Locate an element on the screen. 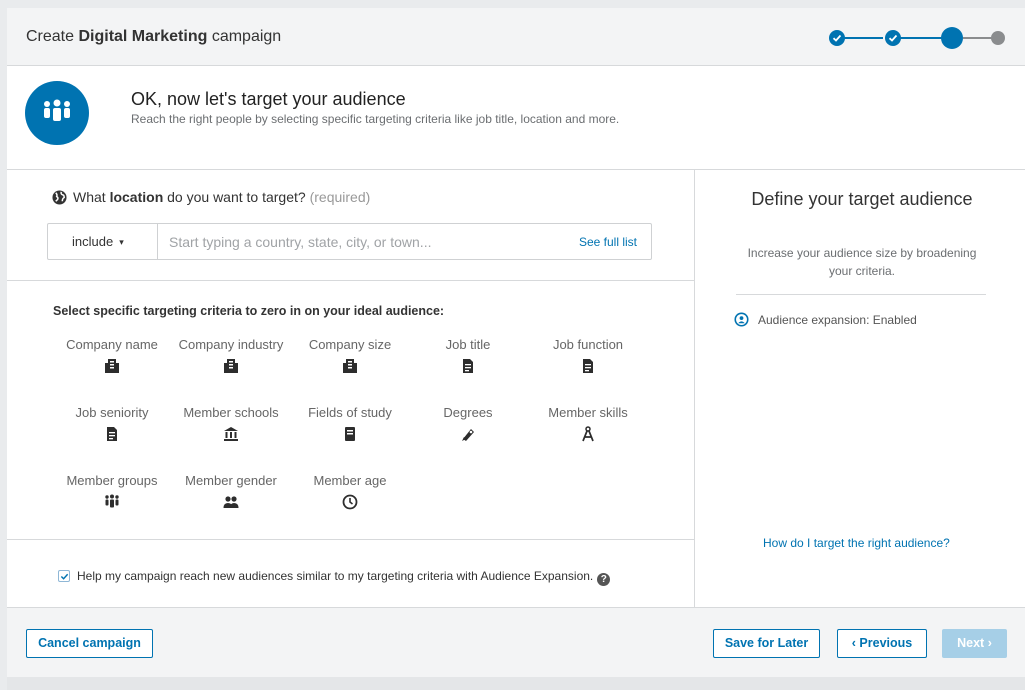 This screenshot has width=1025, height=690. progress-stepper is located at coordinates (917, 38).